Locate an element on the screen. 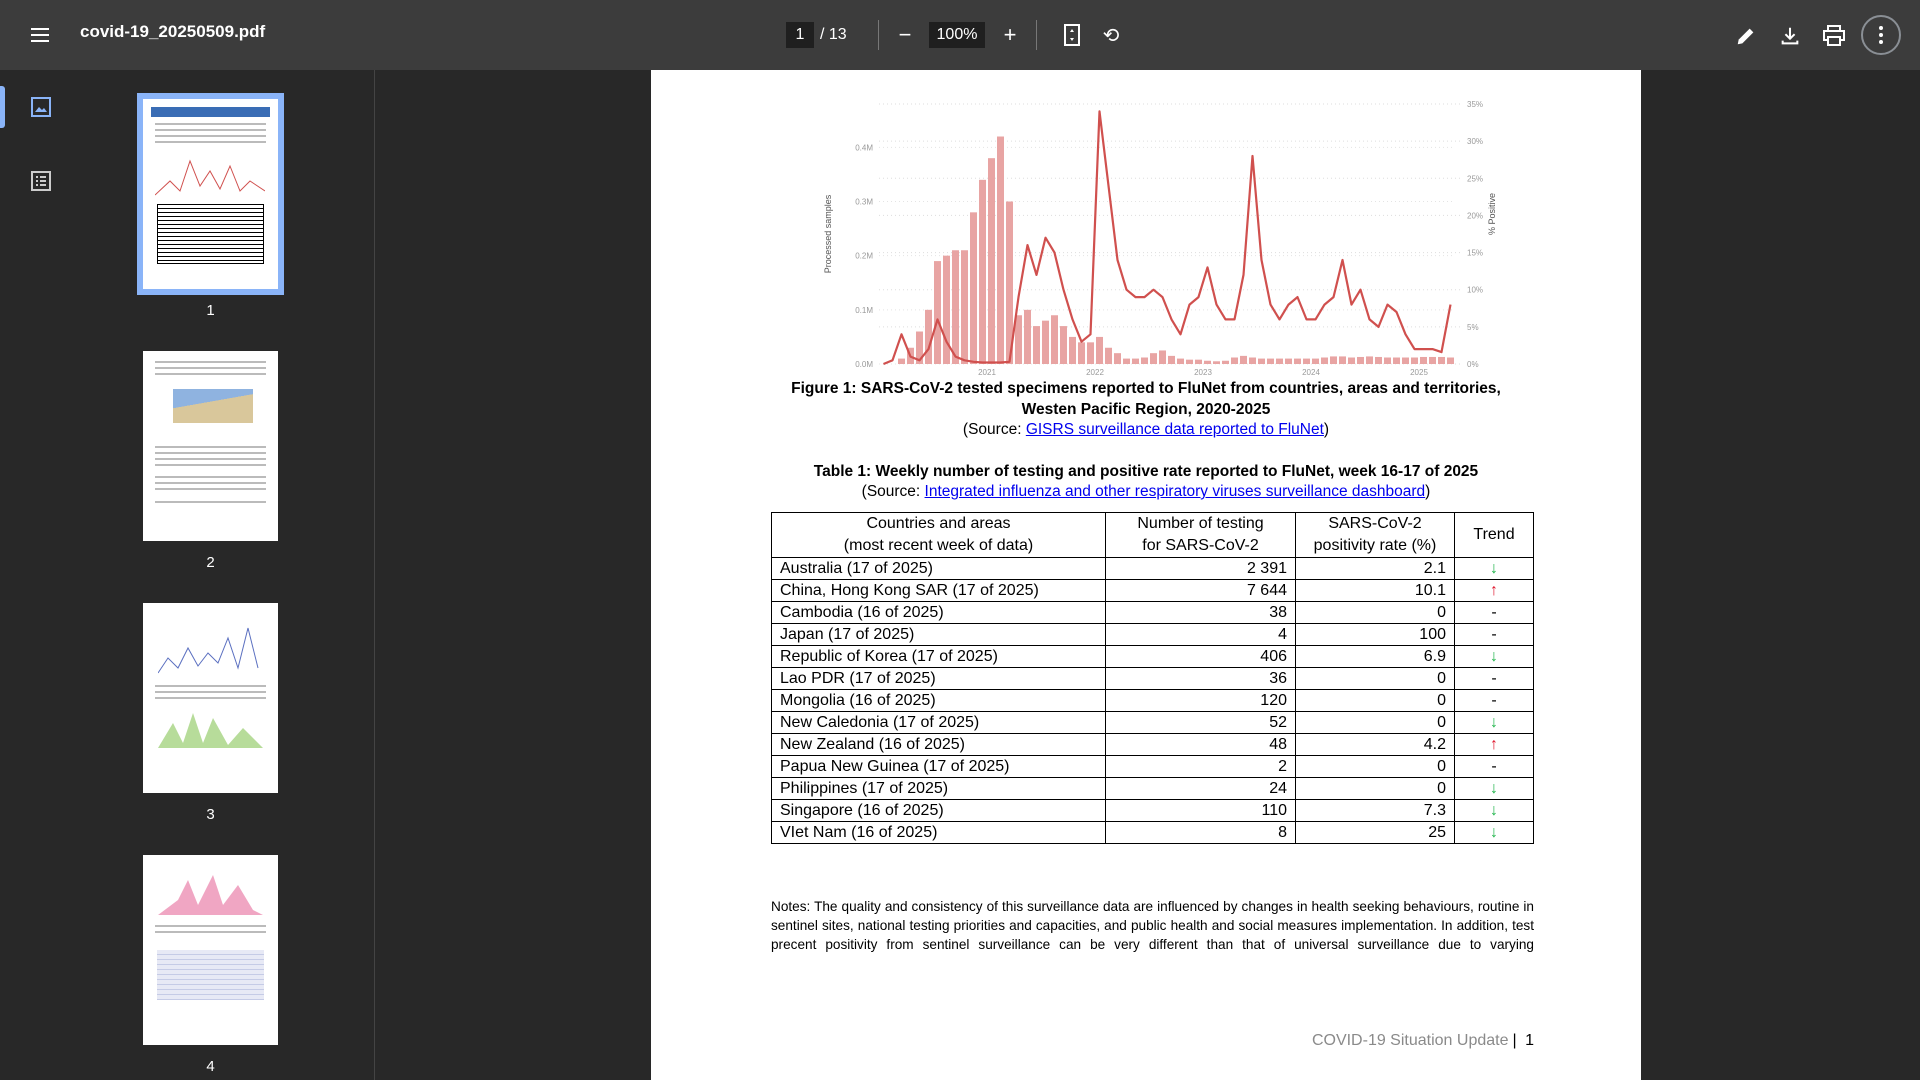 This screenshot has width=1920, height=1080. page-thumbnail-label: 4 is located at coordinates (210, 1066).